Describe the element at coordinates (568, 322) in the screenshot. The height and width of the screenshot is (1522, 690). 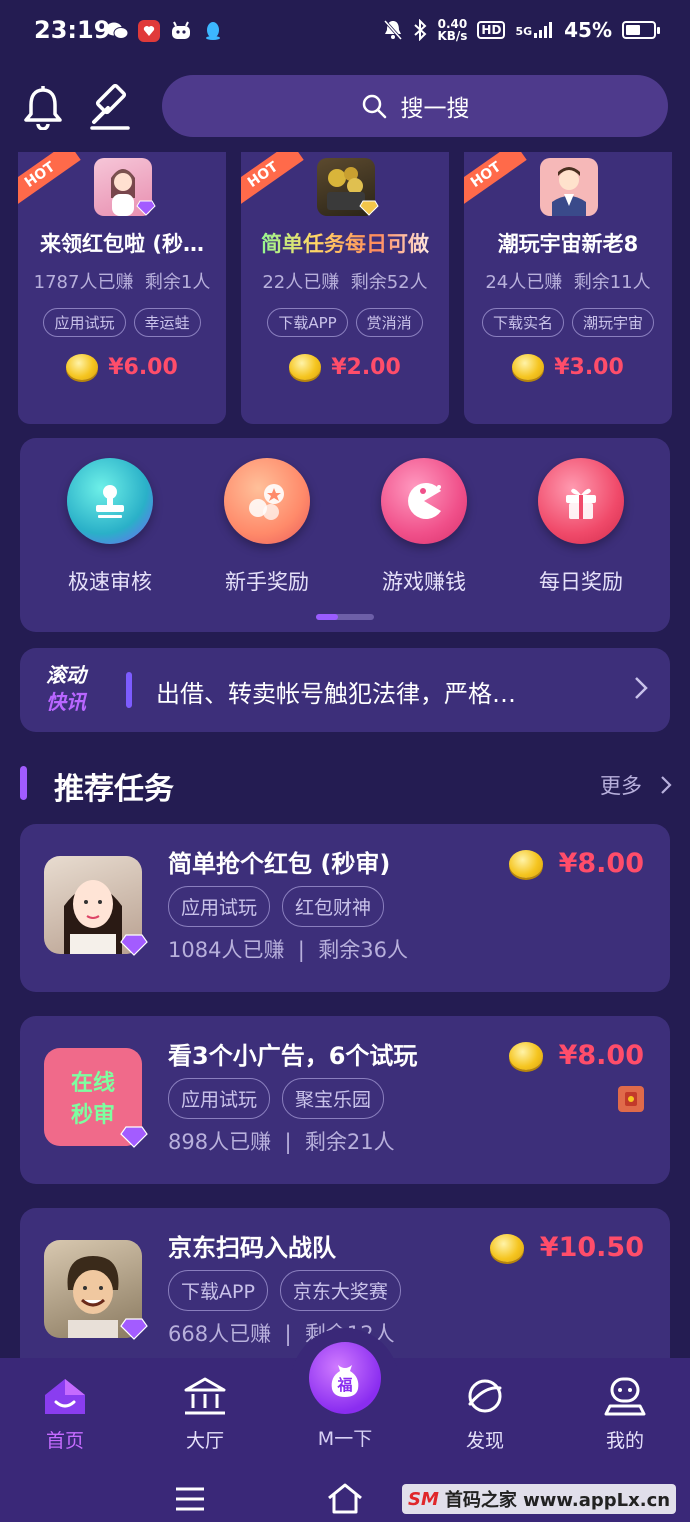
I see `hot-card-tags: 下载实名 潮玩宇宙` at that location.